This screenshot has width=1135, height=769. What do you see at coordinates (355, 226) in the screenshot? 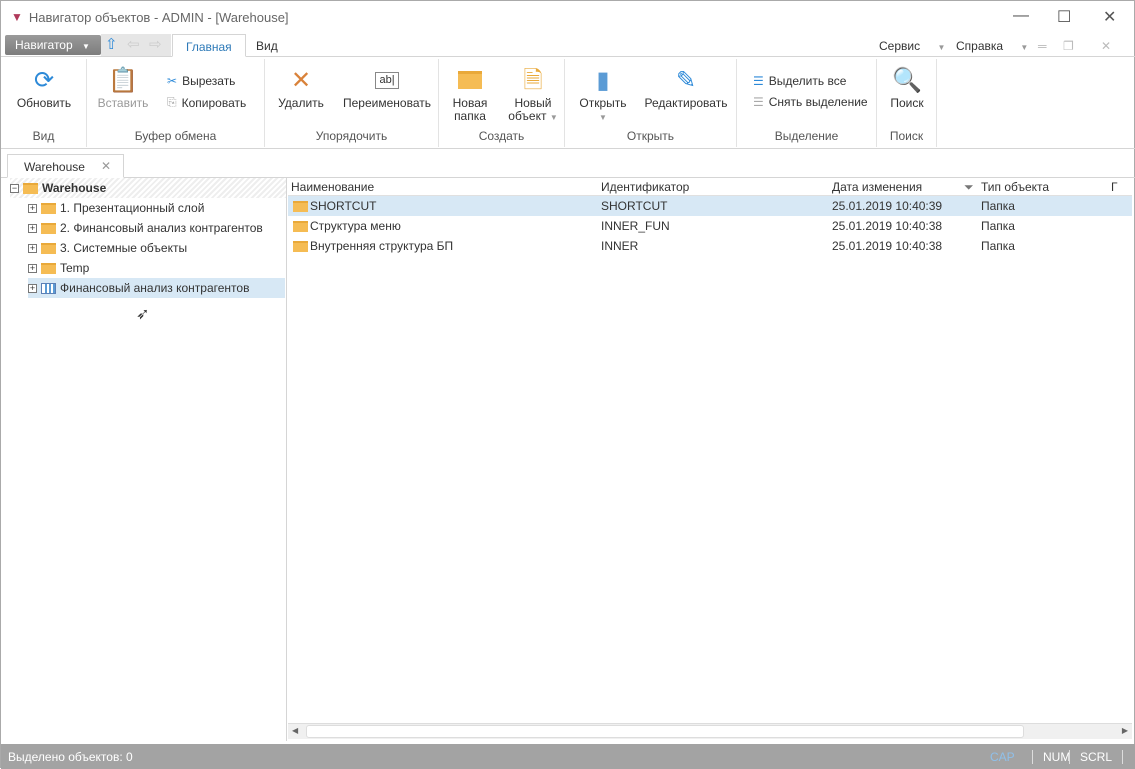
I see `cell-name: Структура меню` at bounding box center [355, 226].